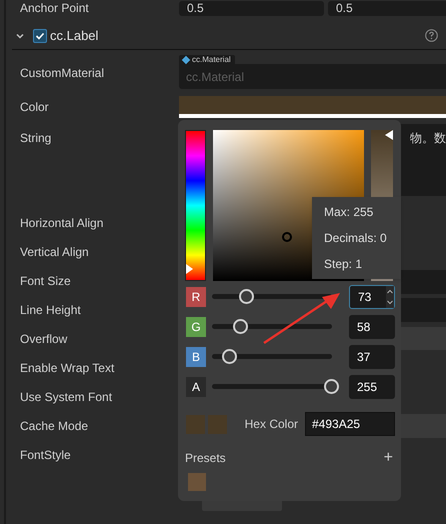  I want to click on tooltip-text: Decimals: 0, so click(356, 238).